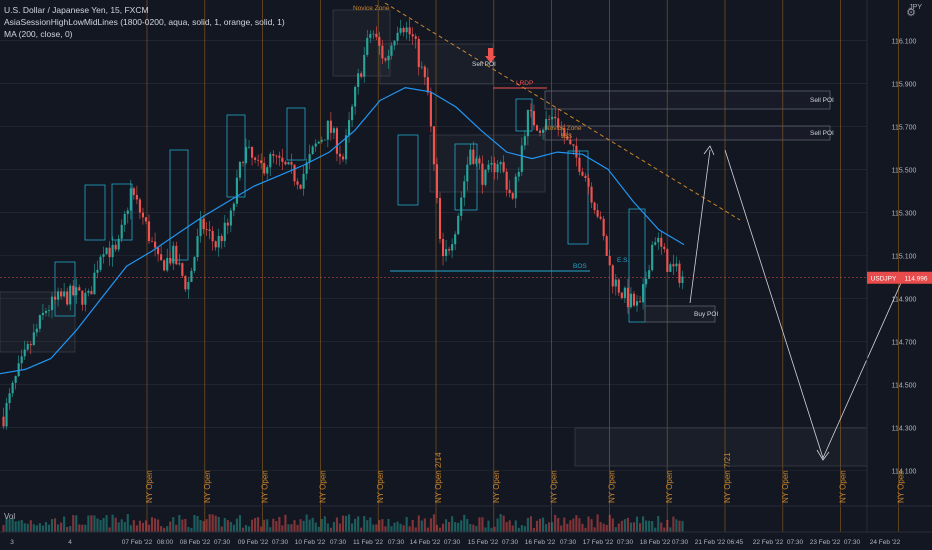  I want to click on y-tick-label: 114.300, so click(904, 428).